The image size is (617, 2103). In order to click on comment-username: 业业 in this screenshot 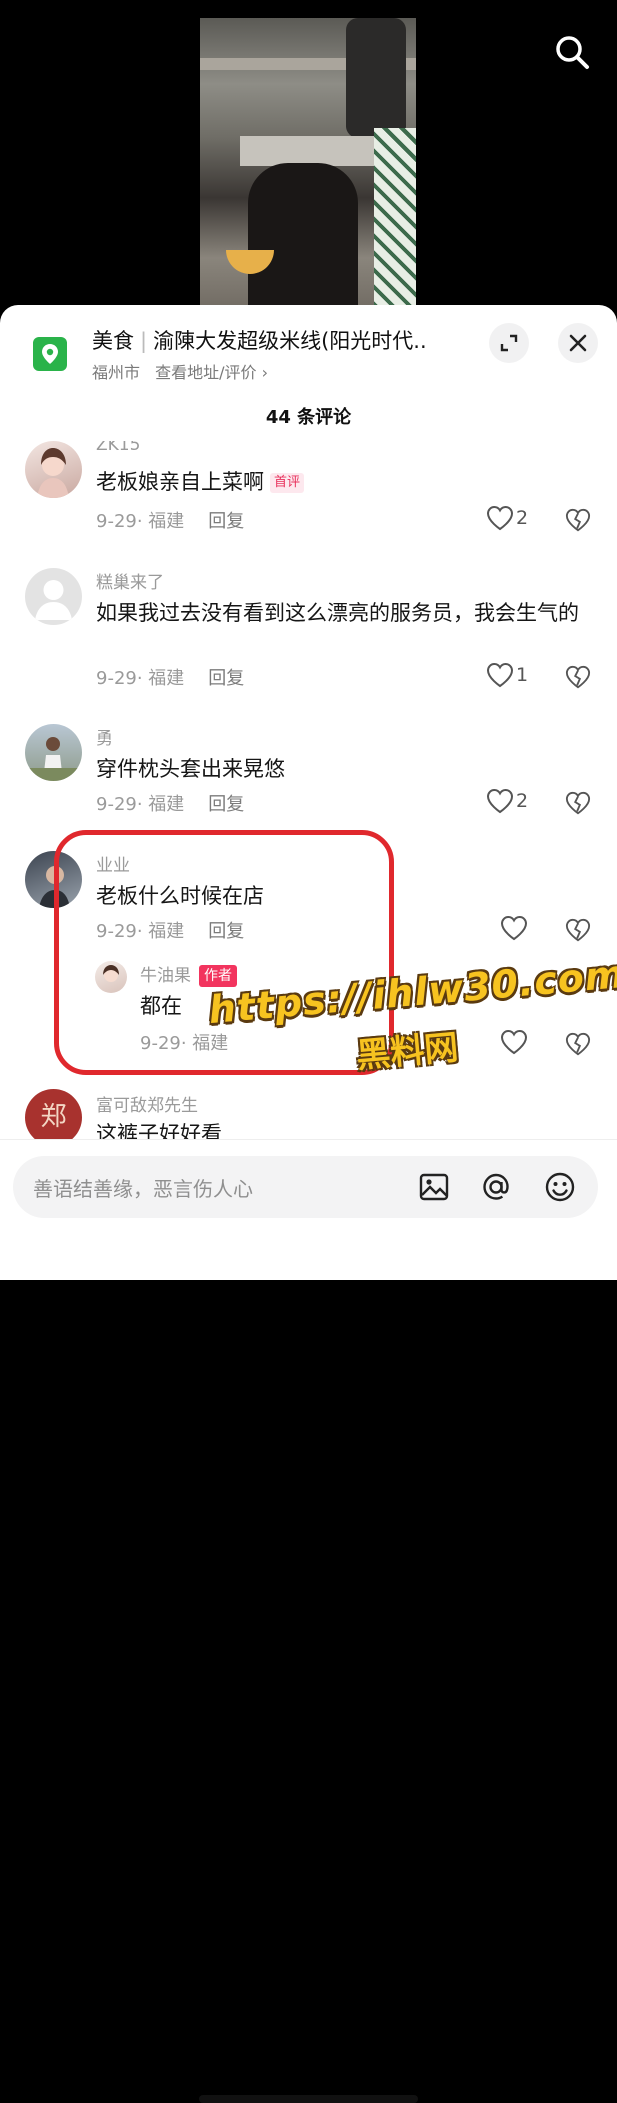, I will do `click(113, 863)`.